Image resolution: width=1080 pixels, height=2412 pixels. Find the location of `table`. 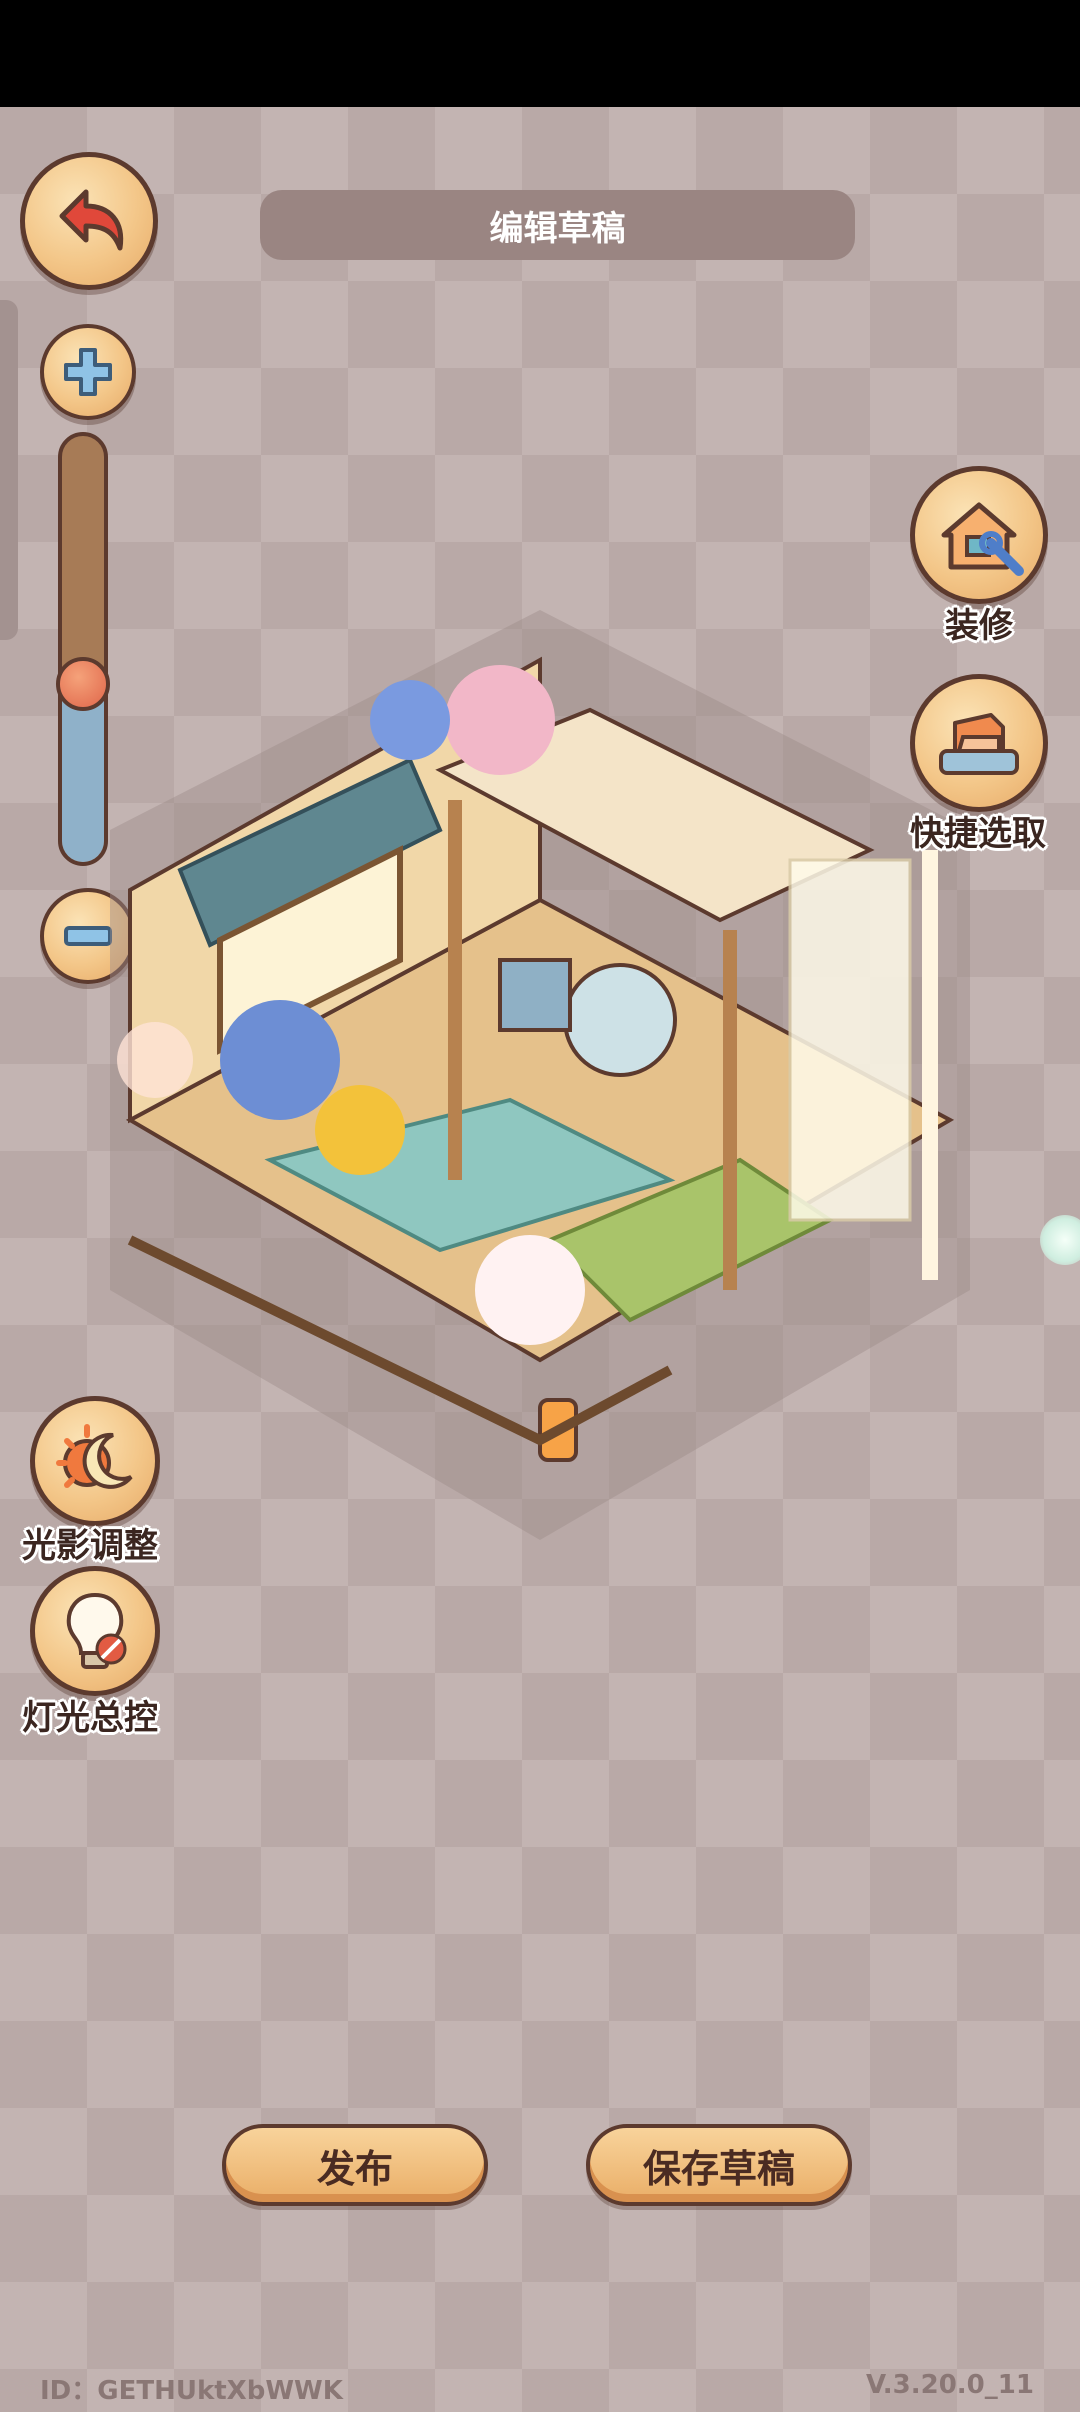

table is located at coordinates (620, 1020).